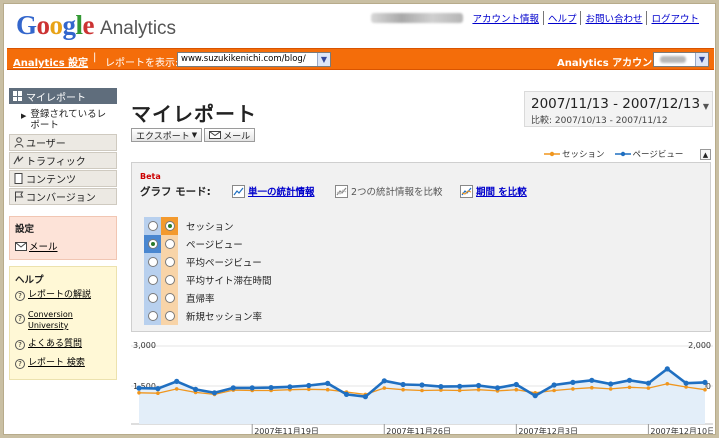 The image size is (719, 438). I want to click on help-conversion-university-link: Conversion University, so click(69, 320).